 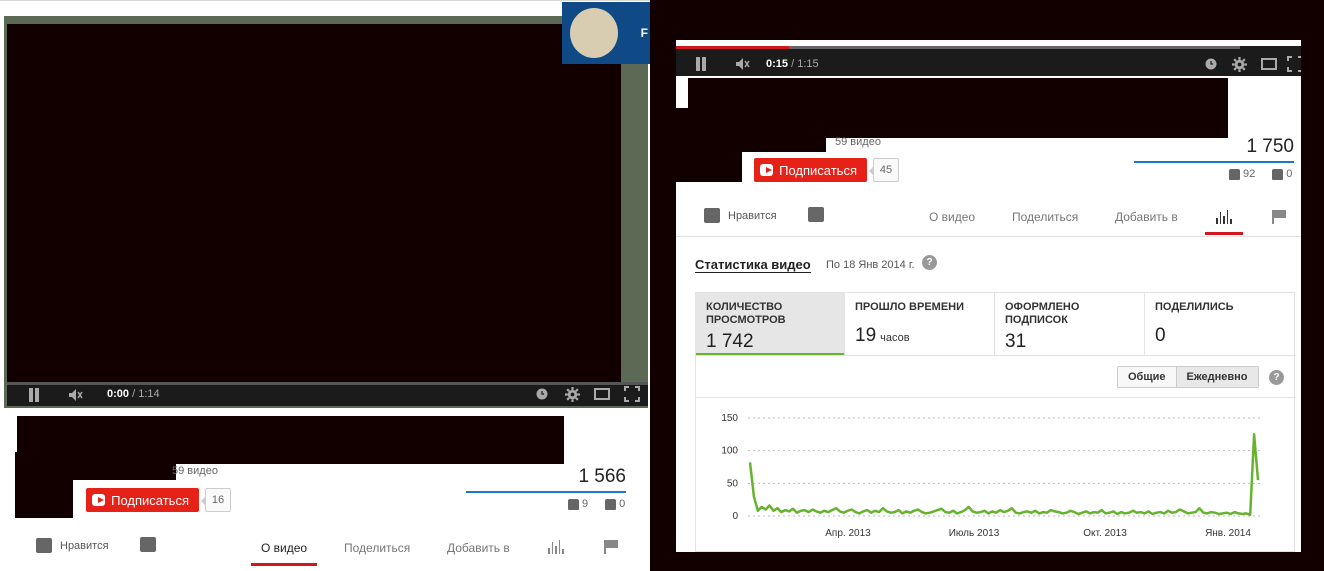 What do you see at coordinates (1260, 174) in the screenshot?
I see `like-dislike-counts: 92 0` at bounding box center [1260, 174].